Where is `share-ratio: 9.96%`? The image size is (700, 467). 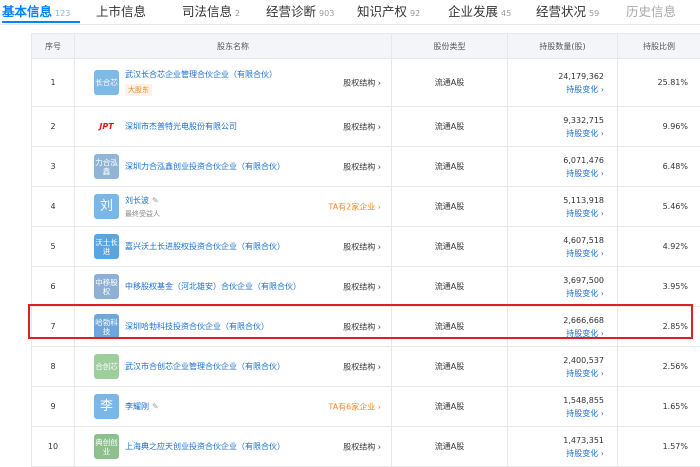 share-ratio: 9.96% is located at coordinates (659, 127).